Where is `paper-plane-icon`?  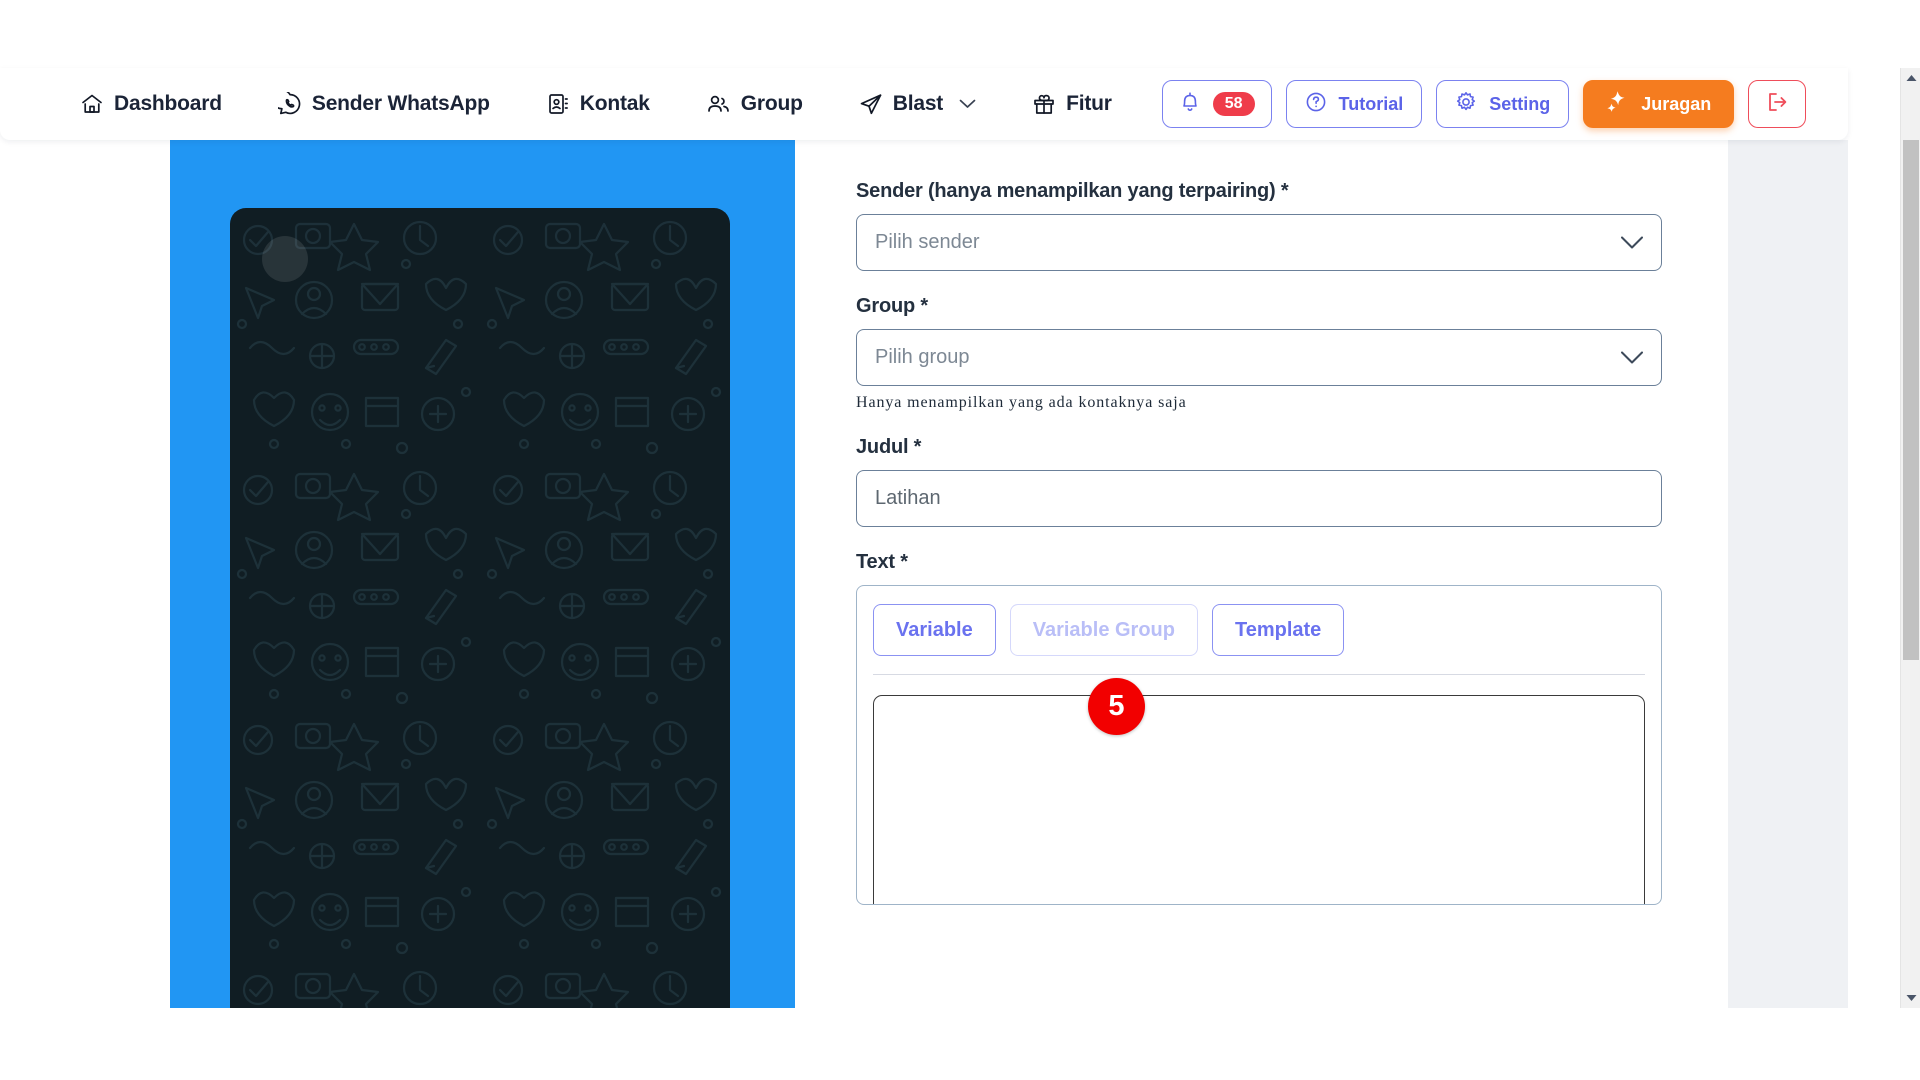 paper-plane-icon is located at coordinates (871, 104).